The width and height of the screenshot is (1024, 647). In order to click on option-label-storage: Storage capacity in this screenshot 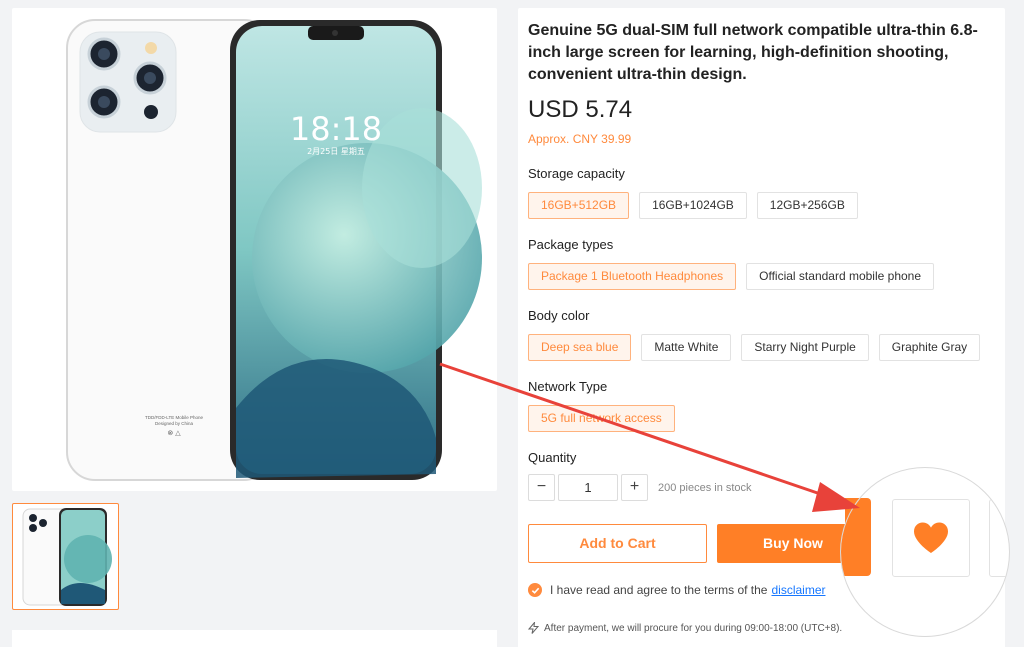, I will do `click(576, 173)`.